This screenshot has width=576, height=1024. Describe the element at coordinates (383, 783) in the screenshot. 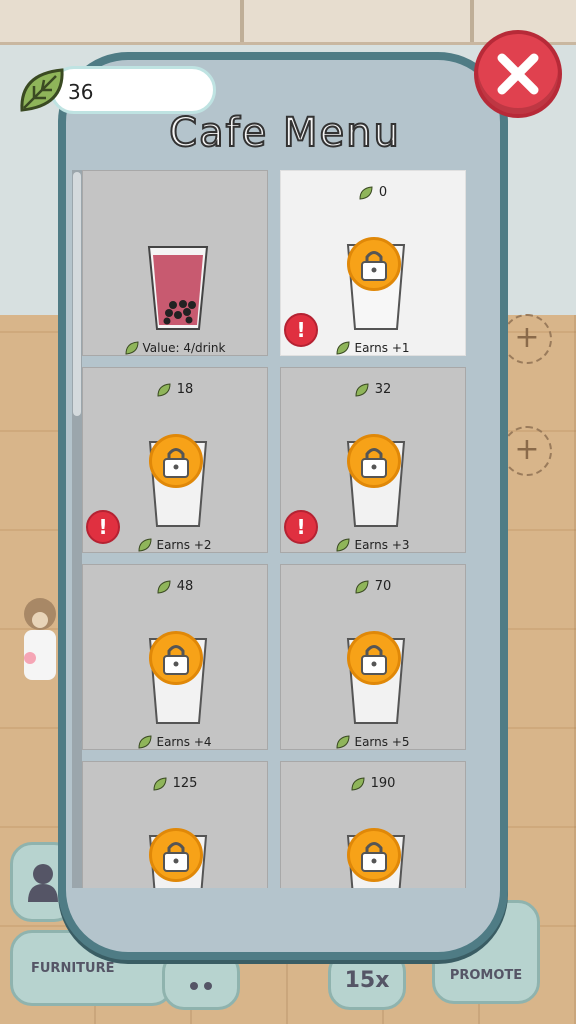

I see `item-cost-value: 190` at that location.